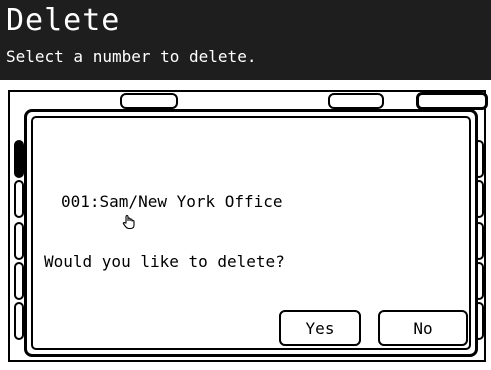 The image size is (491, 370). Describe the element at coordinates (9, 226) in the screenshot. I see `panel-border-left` at that location.